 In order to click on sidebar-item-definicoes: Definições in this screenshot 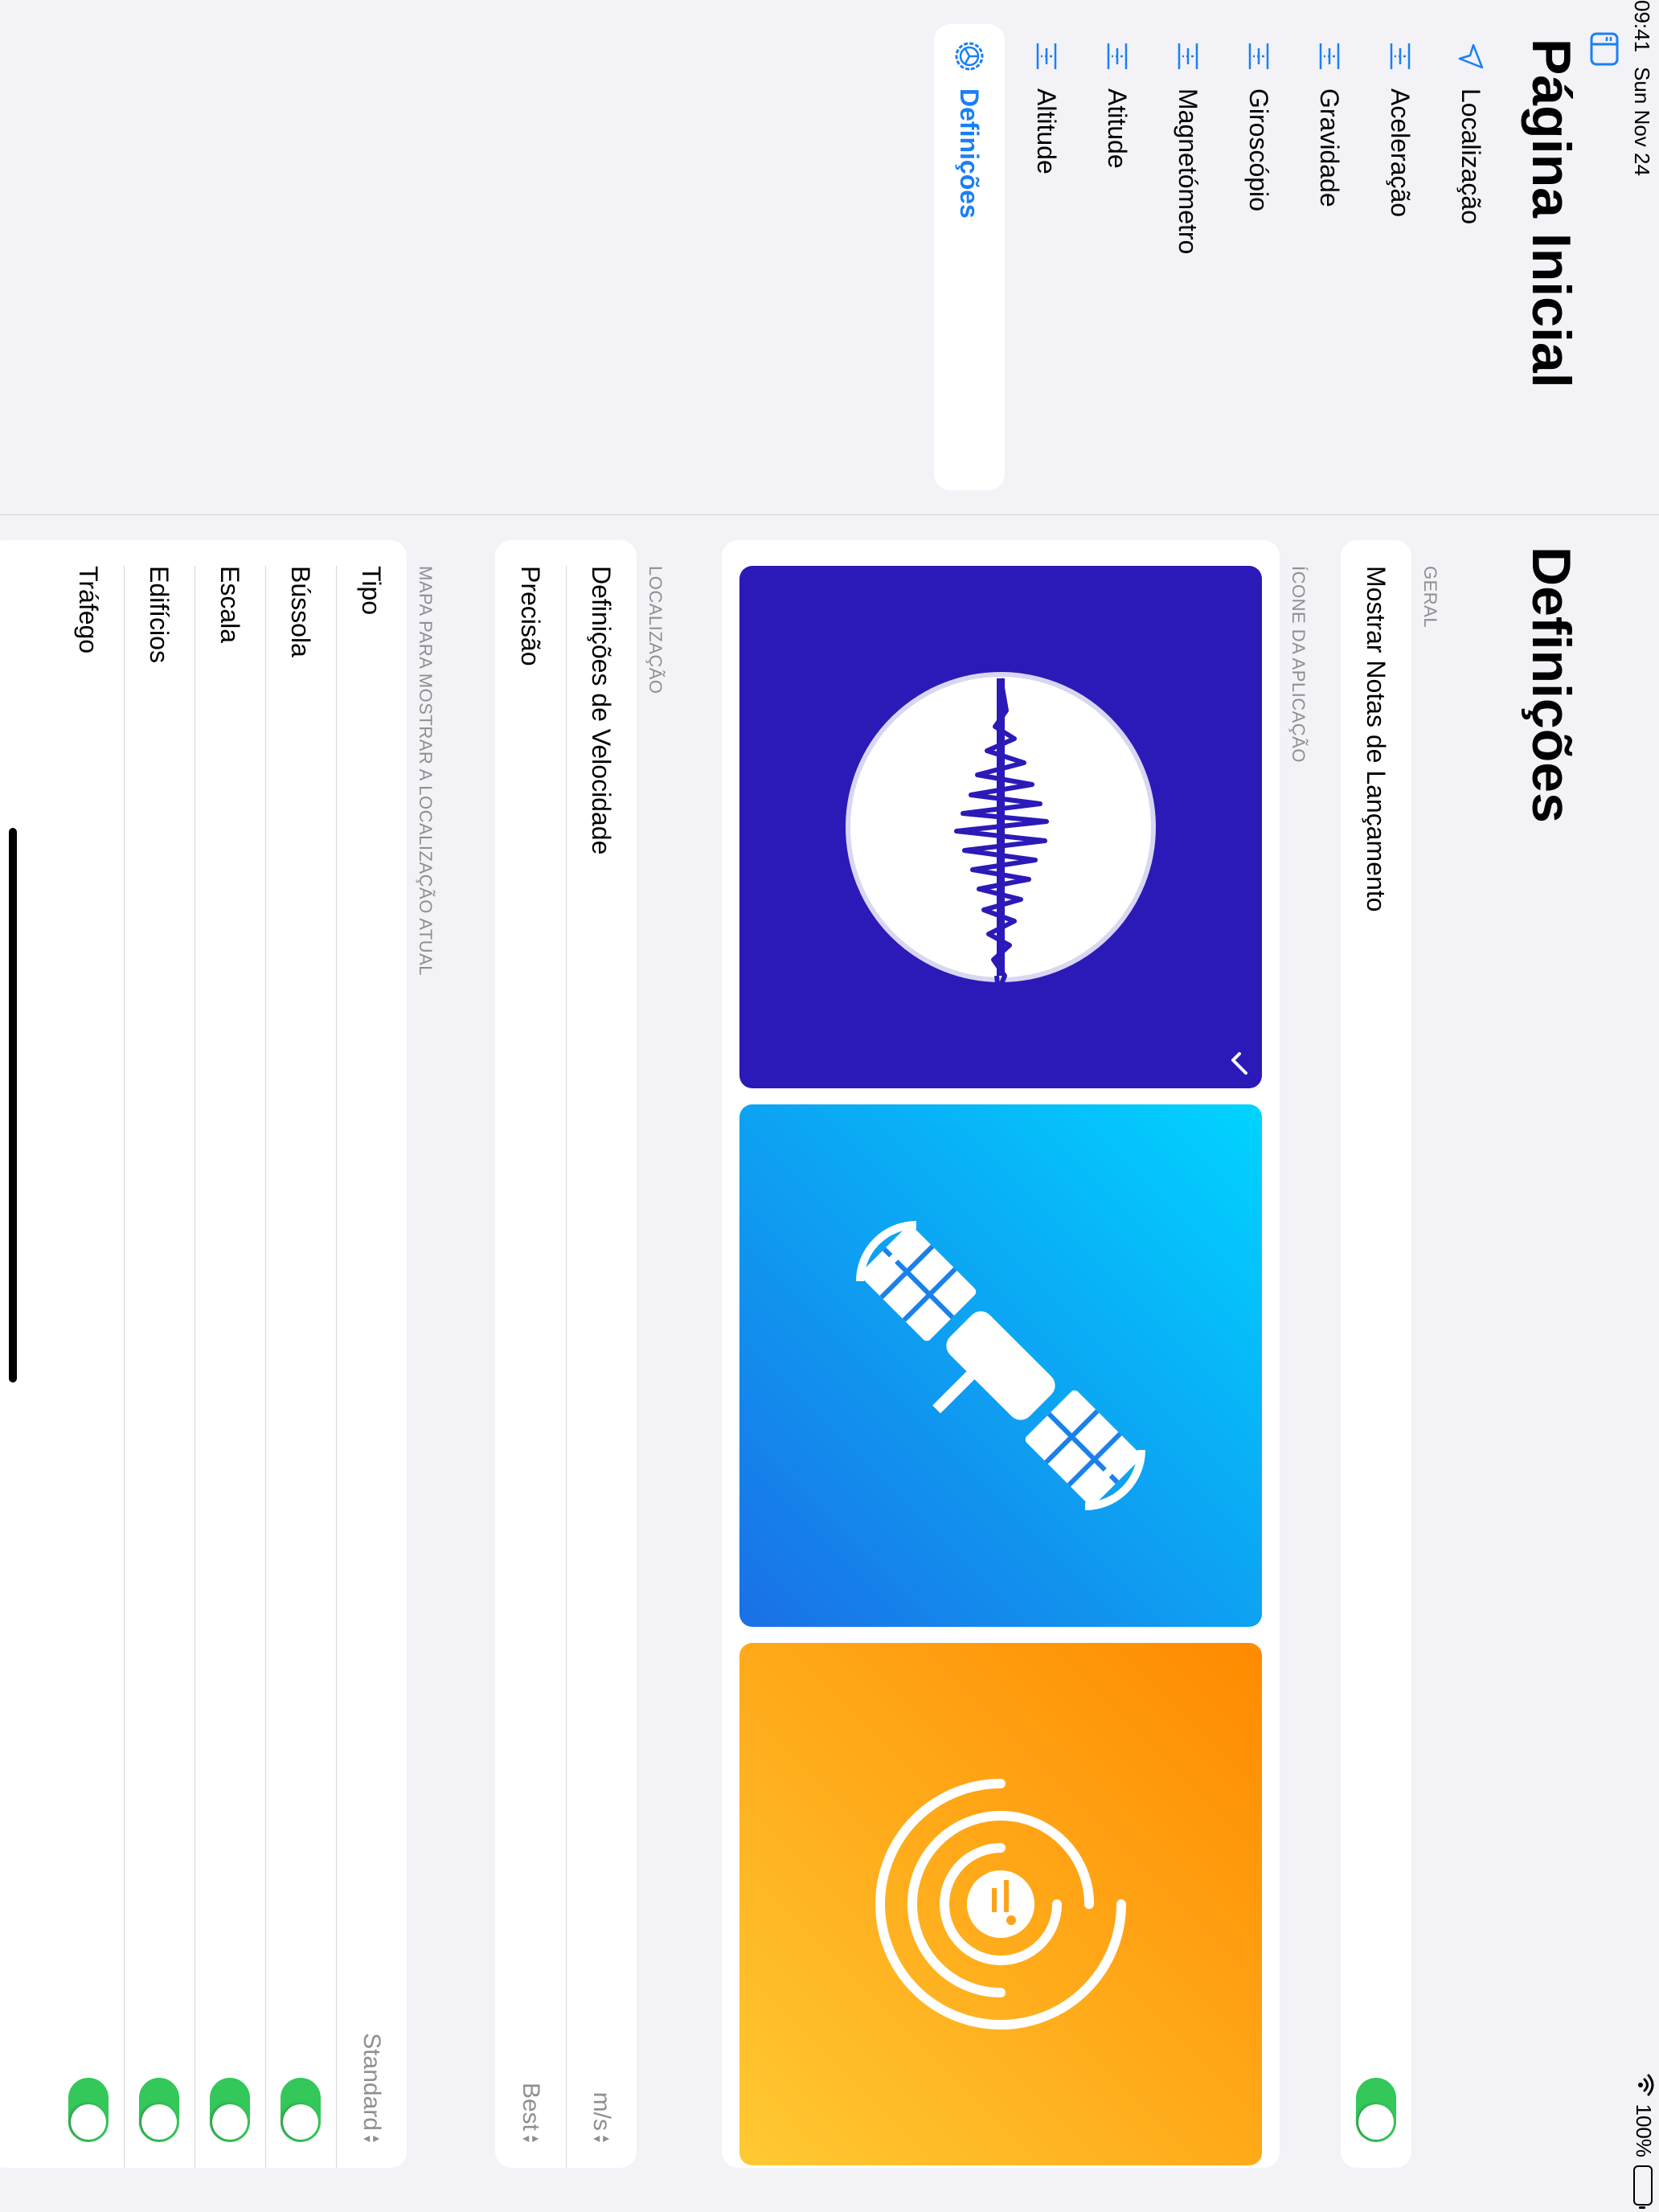, I will do `click(970, 257)`.